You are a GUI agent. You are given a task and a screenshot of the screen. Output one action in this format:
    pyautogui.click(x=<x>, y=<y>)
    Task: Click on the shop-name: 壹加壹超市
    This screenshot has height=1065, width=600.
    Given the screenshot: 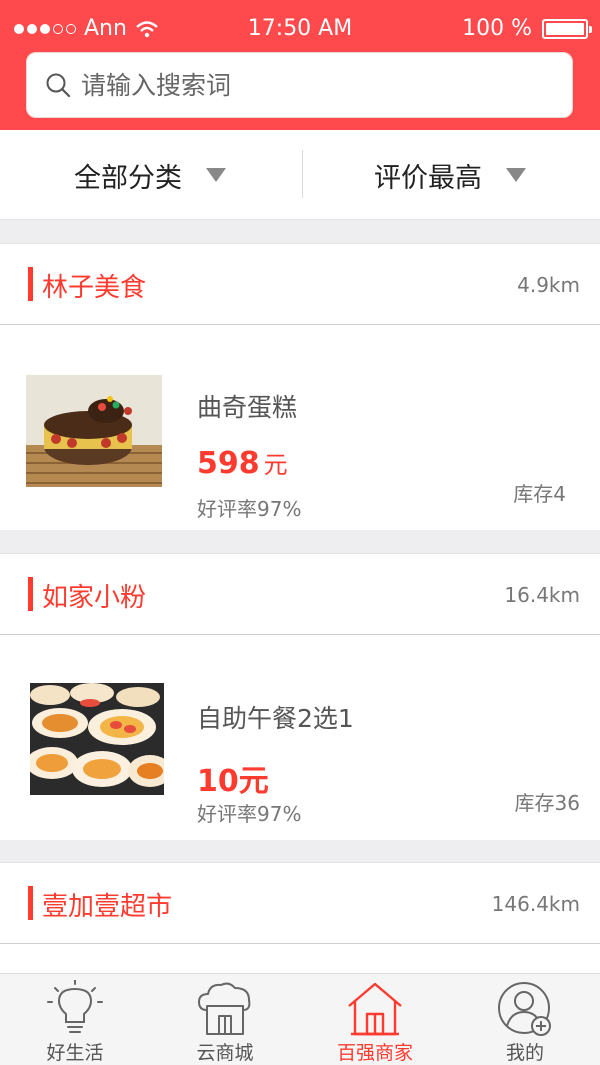 What is the action you would take?
    pyautogui.click(x=107, y=907)
    